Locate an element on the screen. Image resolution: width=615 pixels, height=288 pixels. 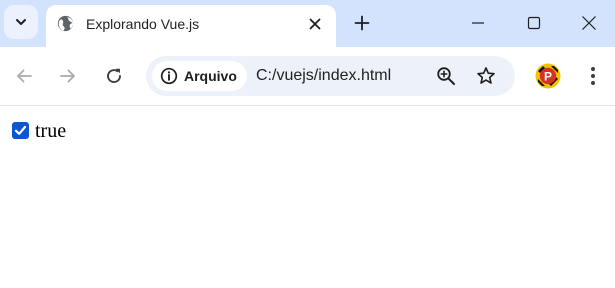
kebab-menu-icon is located at coordinates (593, 76).